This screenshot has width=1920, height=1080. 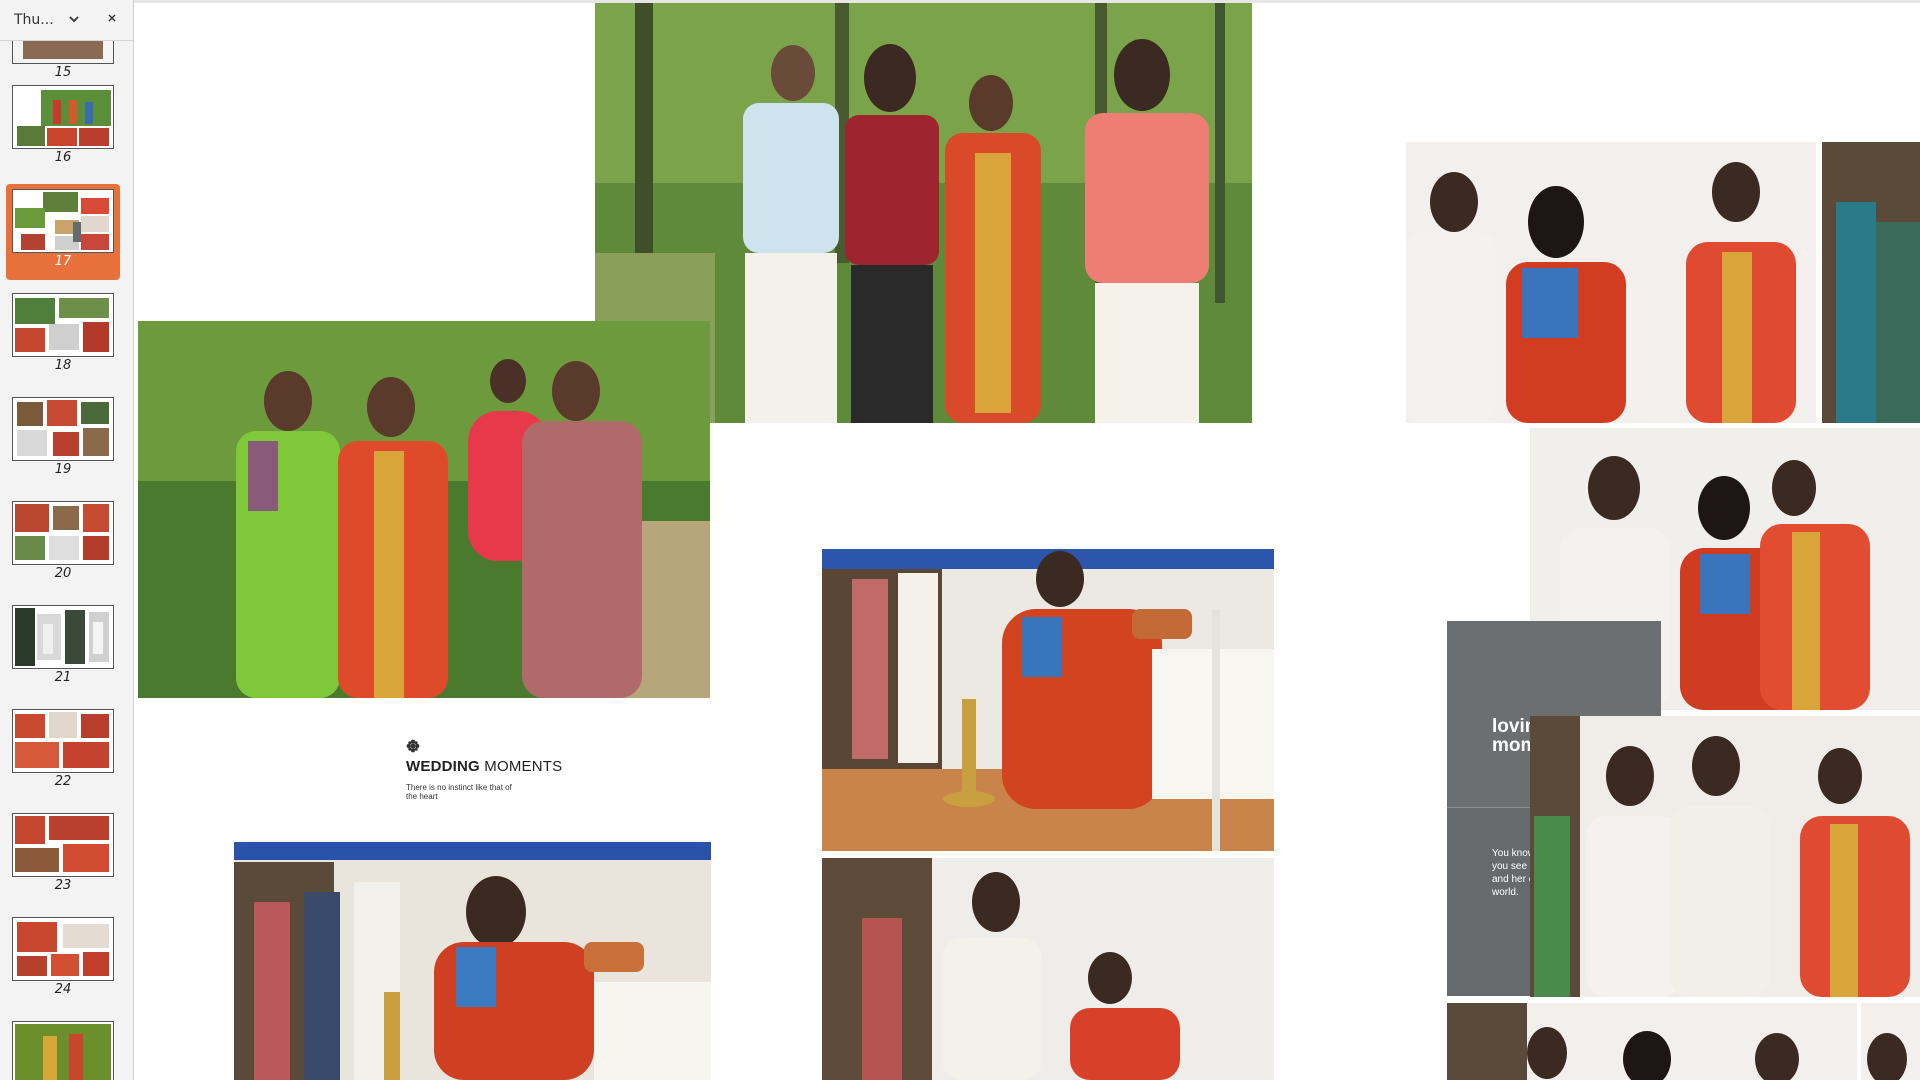 I want to click on thumbnail-page-20: 20, so click(x=63, y=544).